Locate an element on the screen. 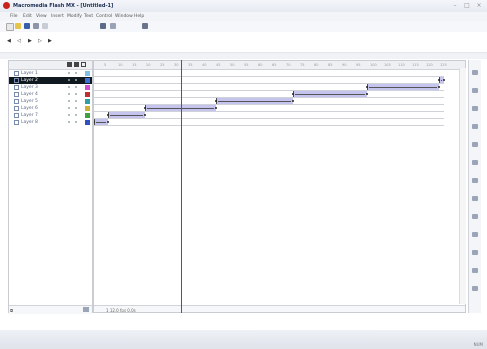 The height and width of the screenshot is (349, 487). step-forward-icon: ▷ is located at coordinates (40, 41).